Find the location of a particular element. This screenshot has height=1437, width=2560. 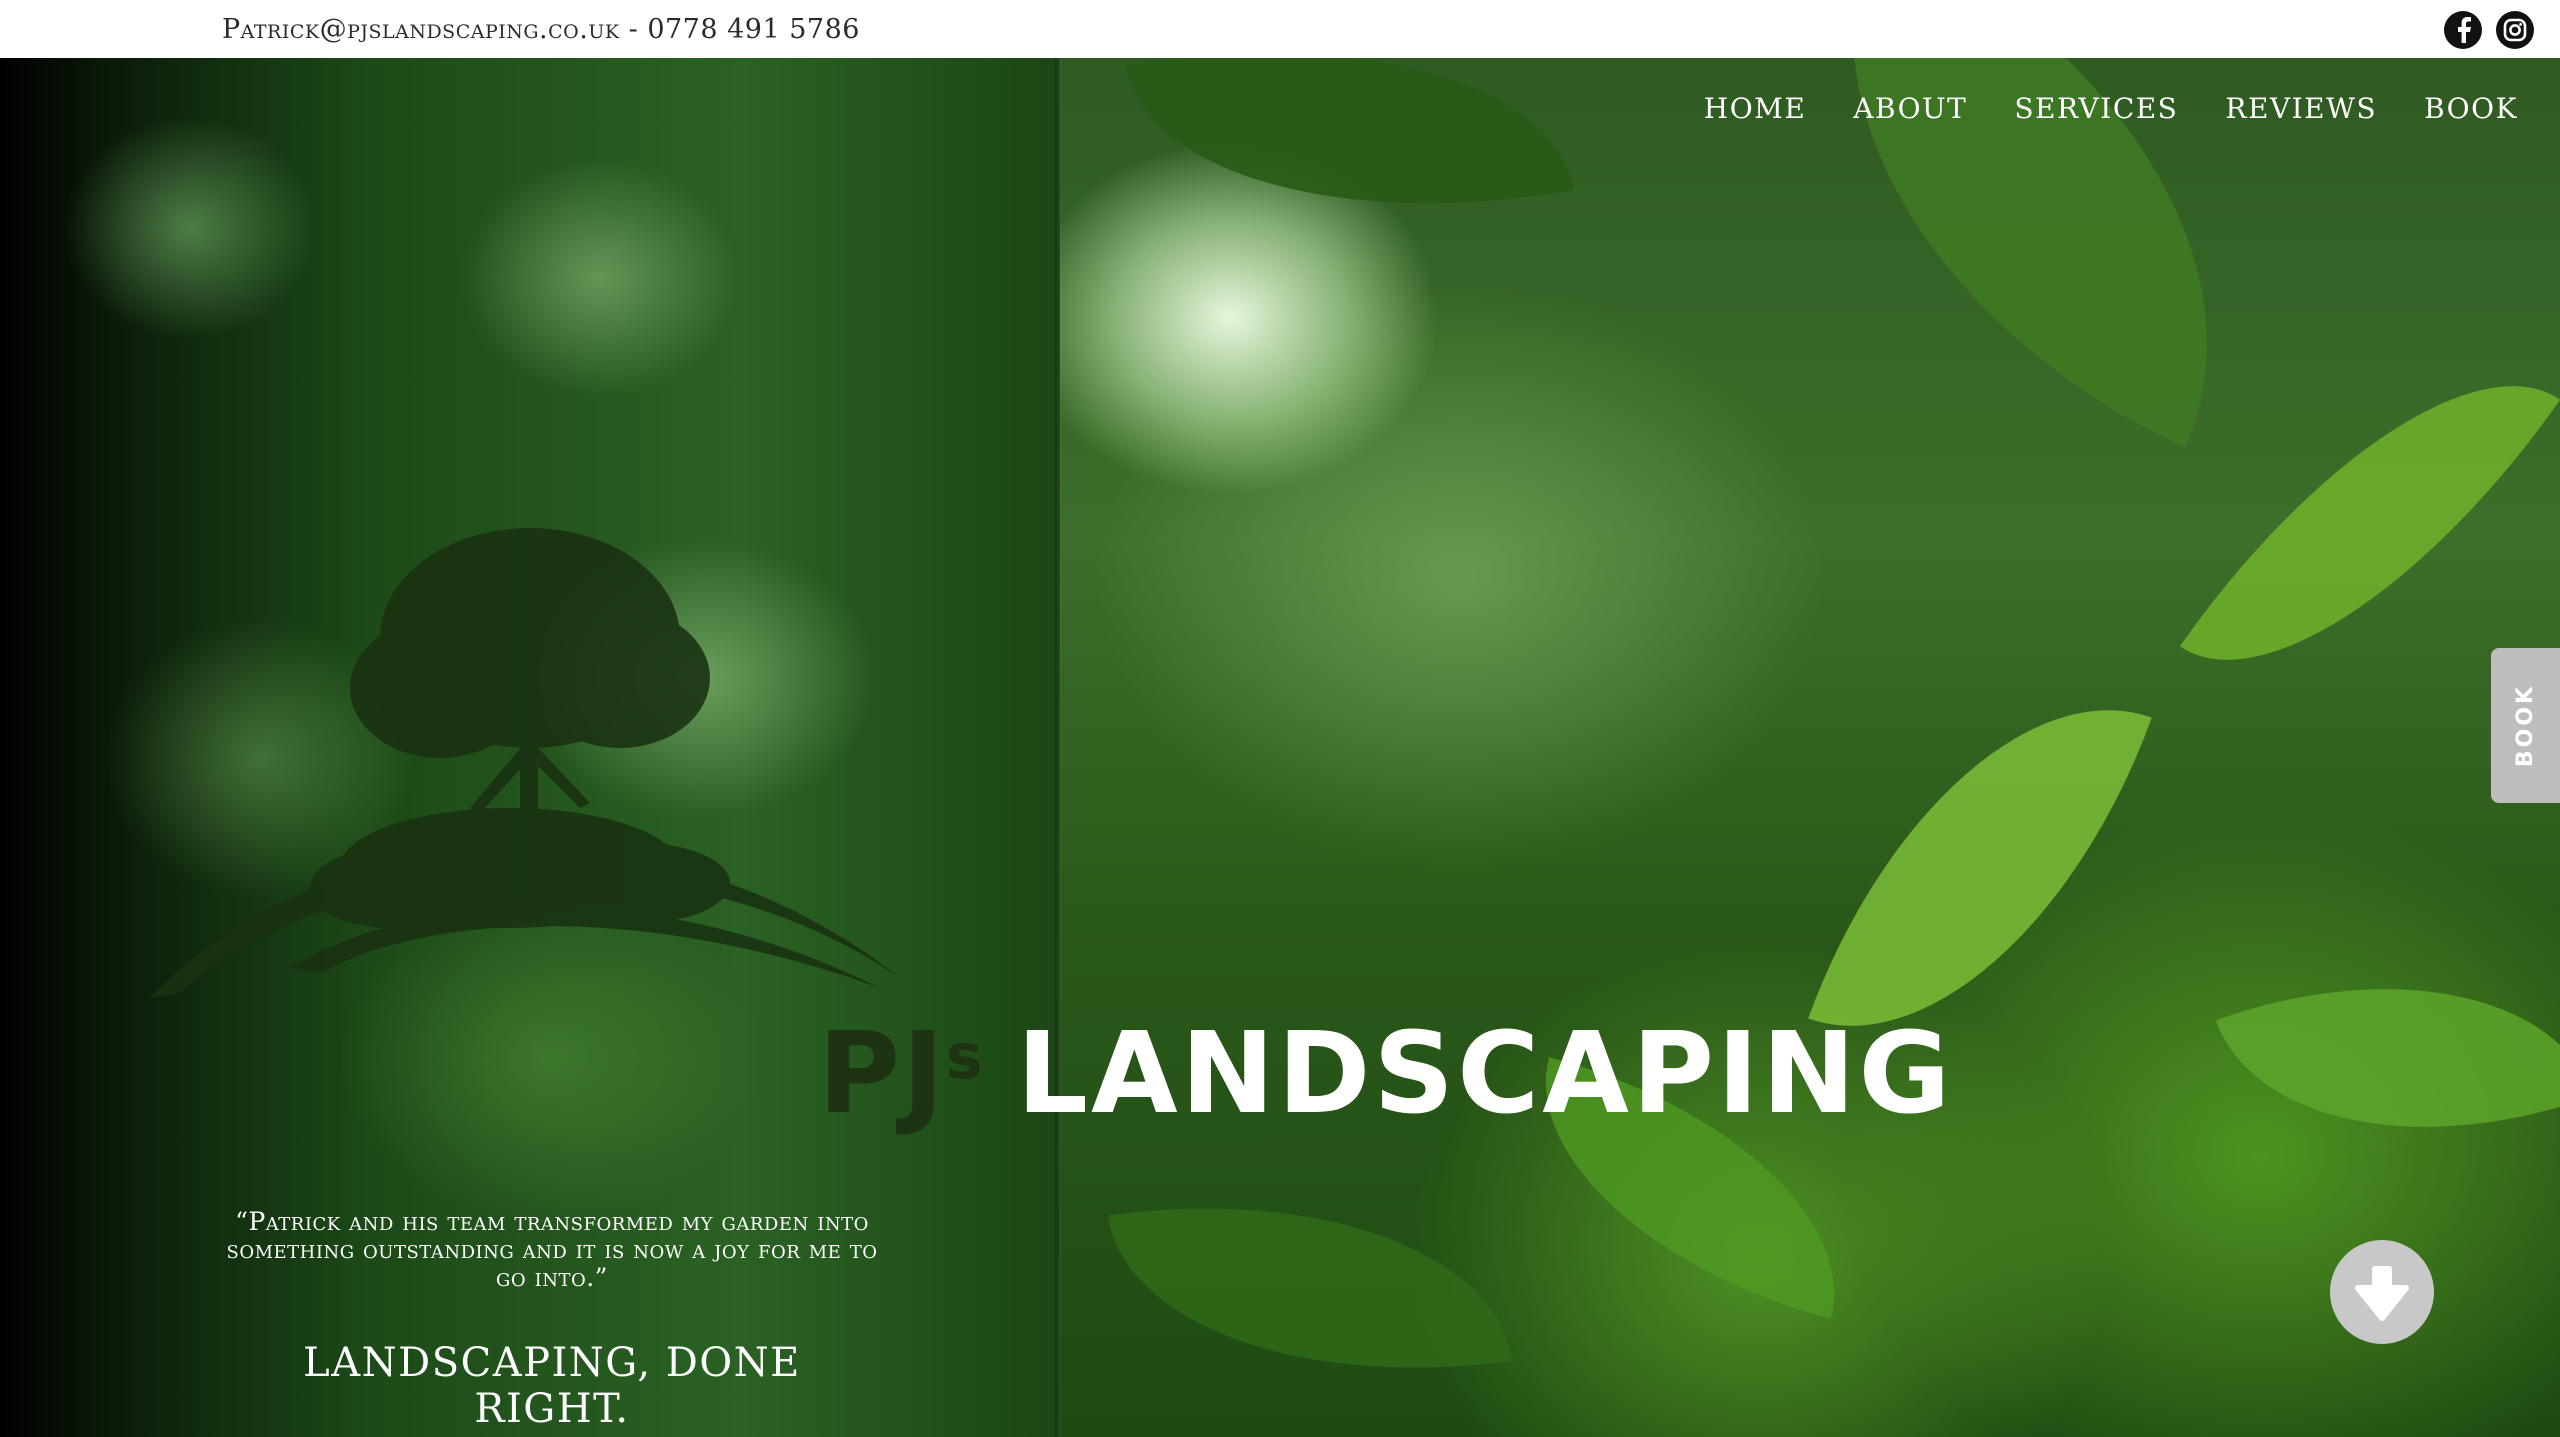

brand-title: PJs LANDSCAPING is located at coordinates (1385, 1074).